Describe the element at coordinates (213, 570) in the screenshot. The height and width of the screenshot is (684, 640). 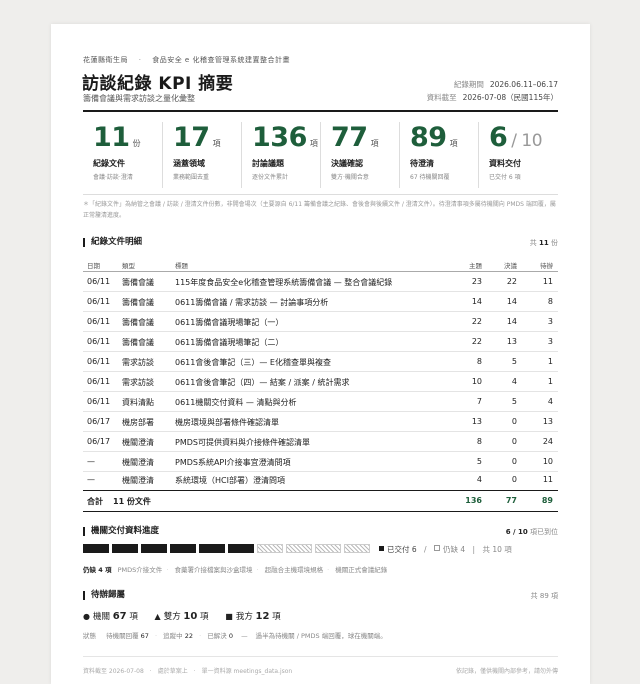
I see `pending-item: 食藥署介接檔案與沙盒環境` at that location.